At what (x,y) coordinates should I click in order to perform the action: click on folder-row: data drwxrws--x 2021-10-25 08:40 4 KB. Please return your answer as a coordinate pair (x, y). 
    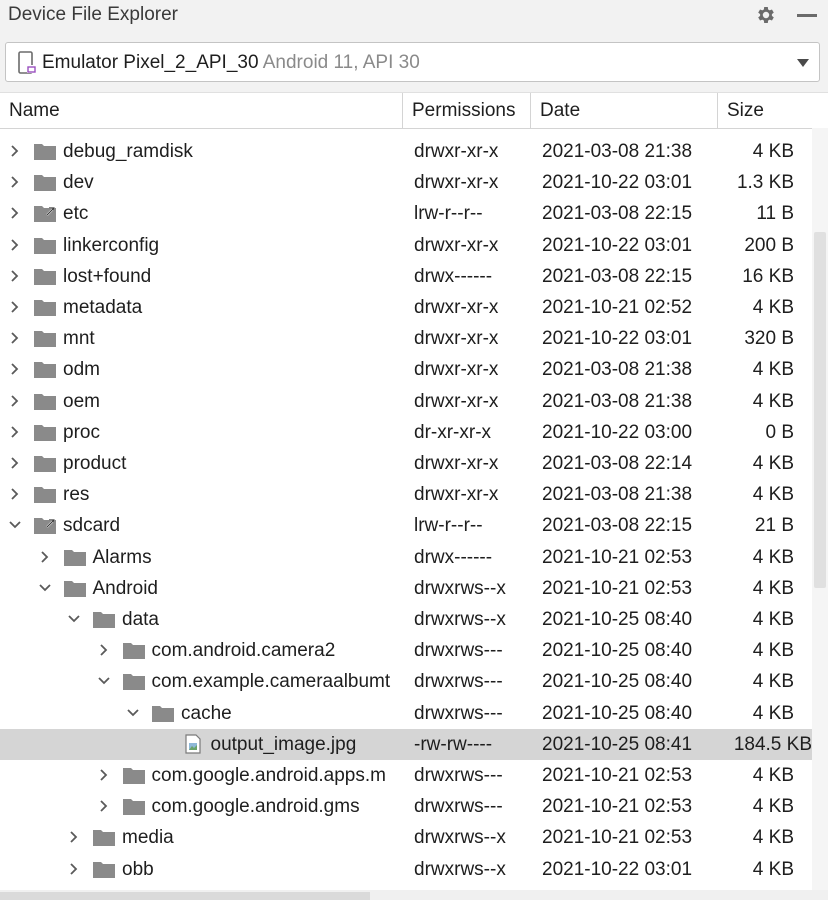
    Looking at the image, I should click on (406, 619).